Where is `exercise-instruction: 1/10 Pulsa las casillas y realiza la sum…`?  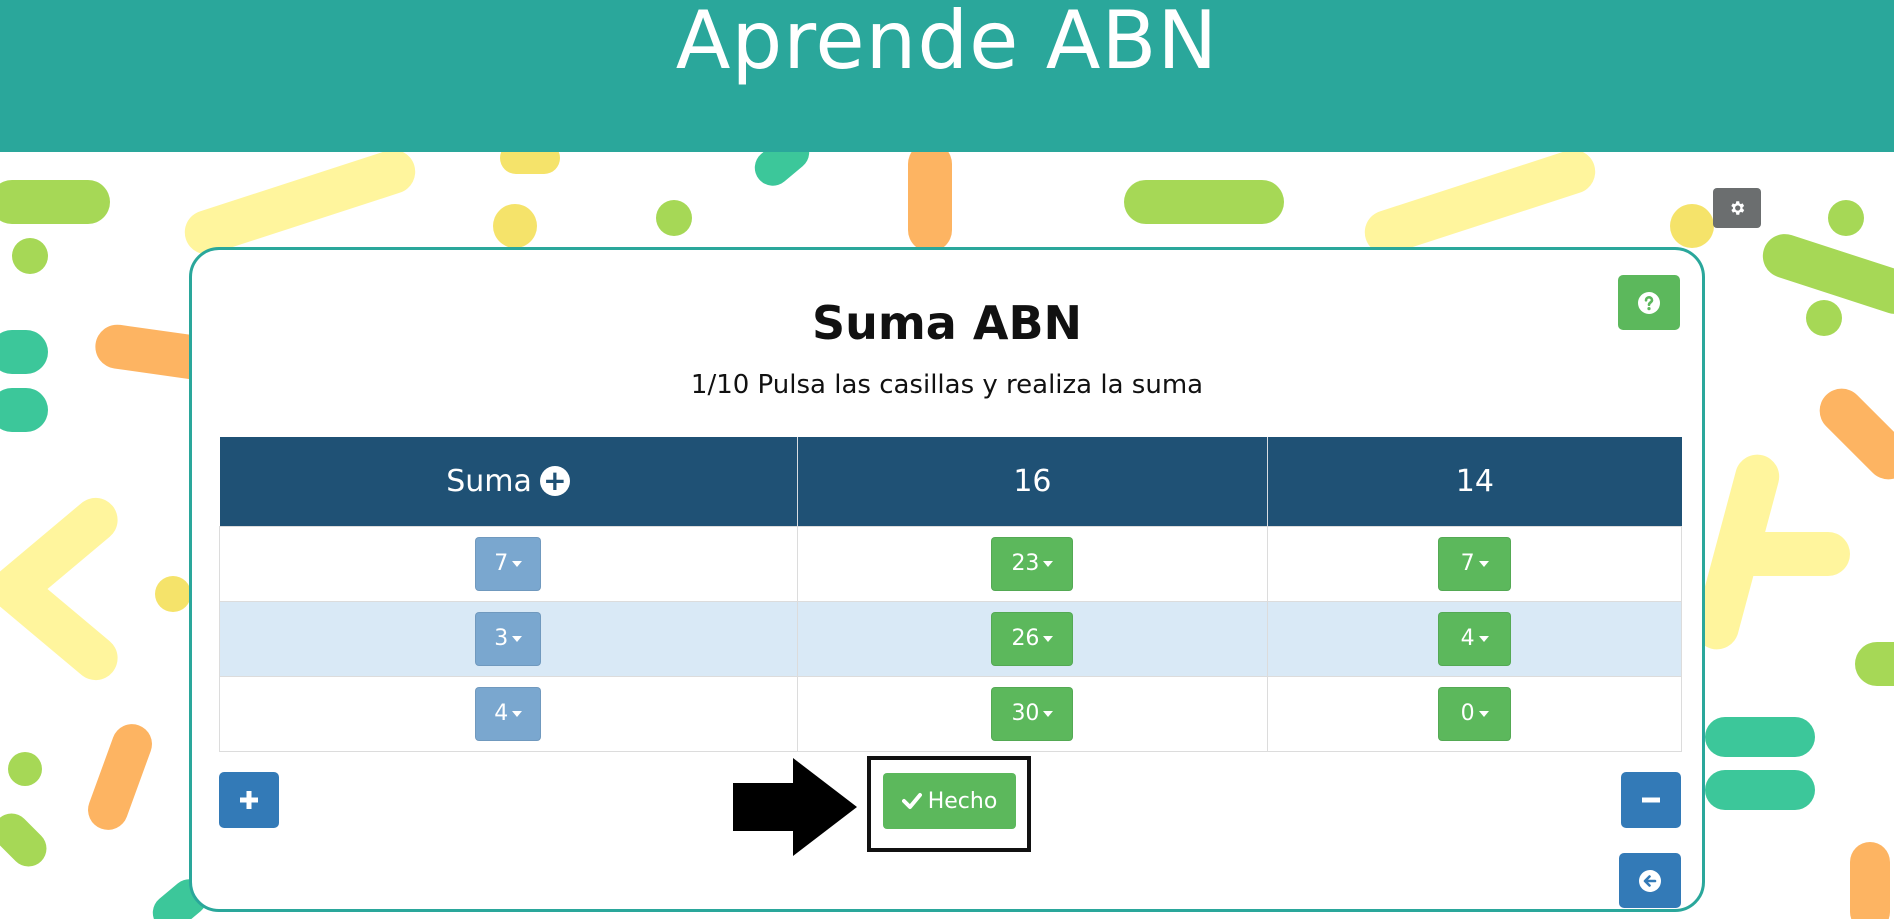 exercise-instruction: 1/10 Pulsa las casillas y realiza la sum… is located at coordinates (947, 385).